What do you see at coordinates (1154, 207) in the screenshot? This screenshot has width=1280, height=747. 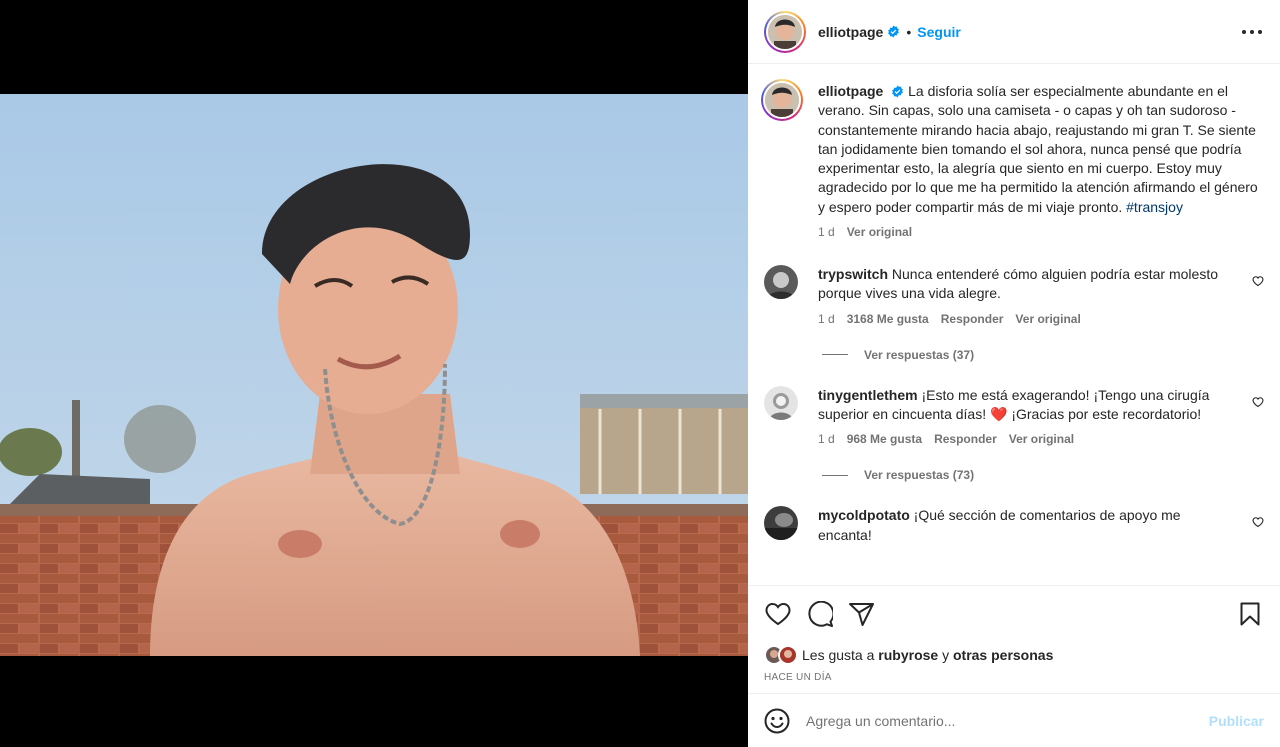 I see `caption-hashtag: #transjoy` at bounding box center [1154, 207].